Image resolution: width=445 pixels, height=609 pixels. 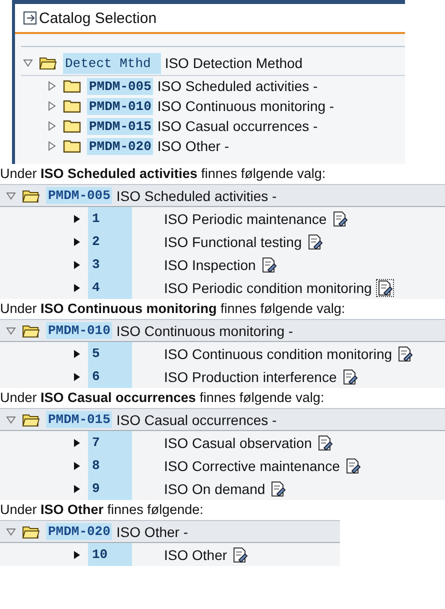 I want to click on caption-text: Under ISO Casual occurrences finnes følgende valg:, so click(x=163, y=398).